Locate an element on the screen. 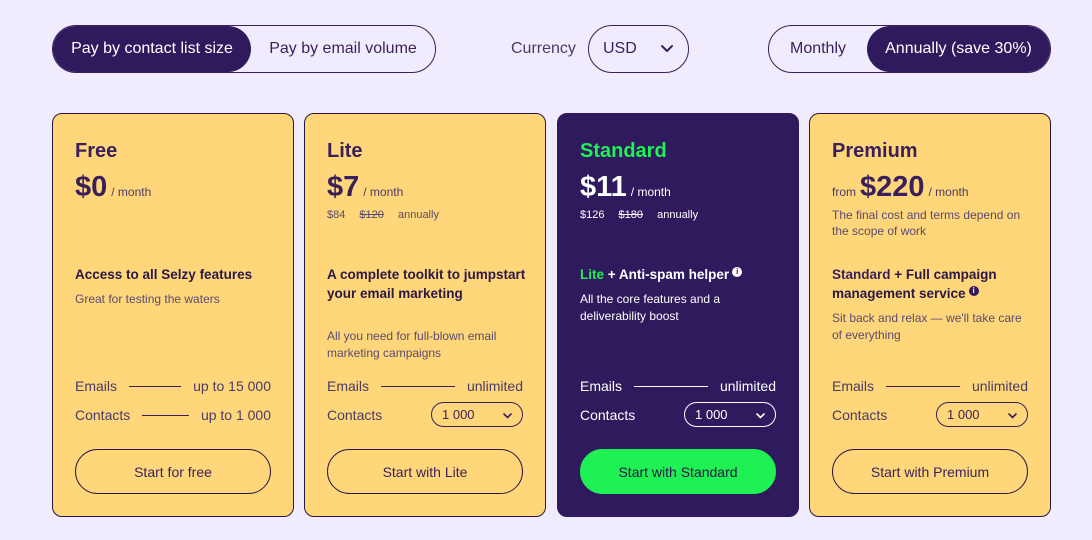 Image resolution: width=1092 pixels, height=540 pixels. email-volume-option: Pay by email volume is located at coordinates (343, 49).